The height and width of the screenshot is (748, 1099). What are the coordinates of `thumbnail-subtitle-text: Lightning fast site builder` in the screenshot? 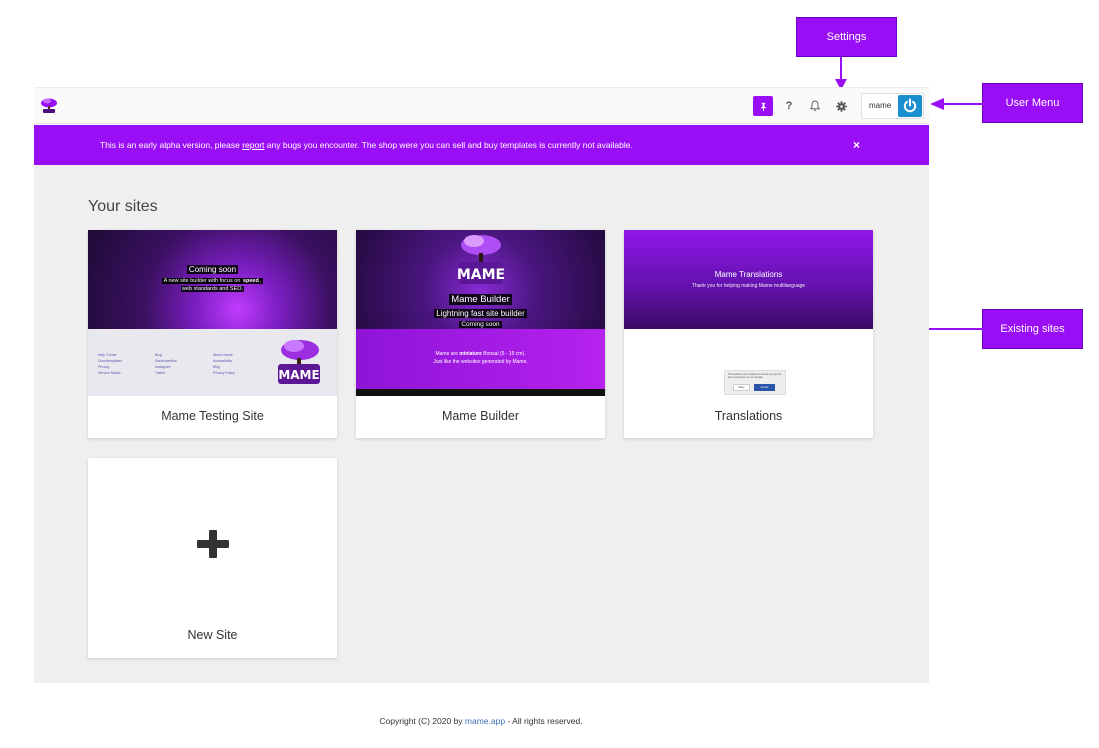 It's located at (480, 313).